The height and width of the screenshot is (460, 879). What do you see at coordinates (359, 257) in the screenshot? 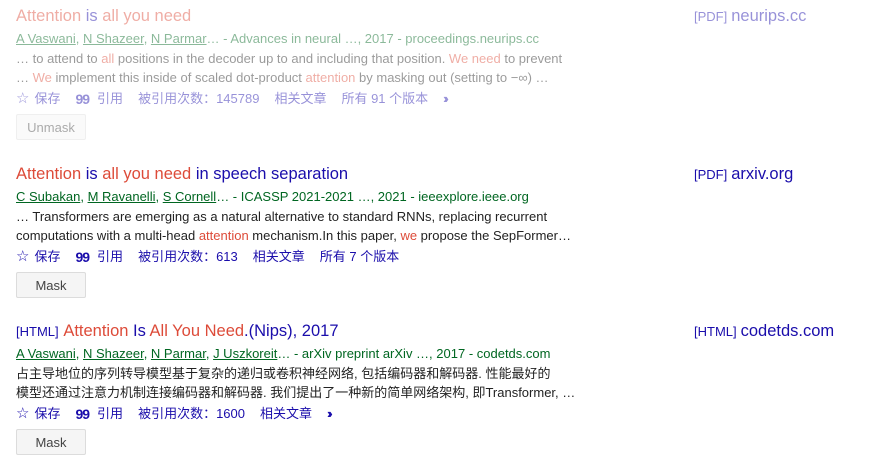
I see `all-versions-link: 所有 7 个版本` at bounding box center [359, 257].